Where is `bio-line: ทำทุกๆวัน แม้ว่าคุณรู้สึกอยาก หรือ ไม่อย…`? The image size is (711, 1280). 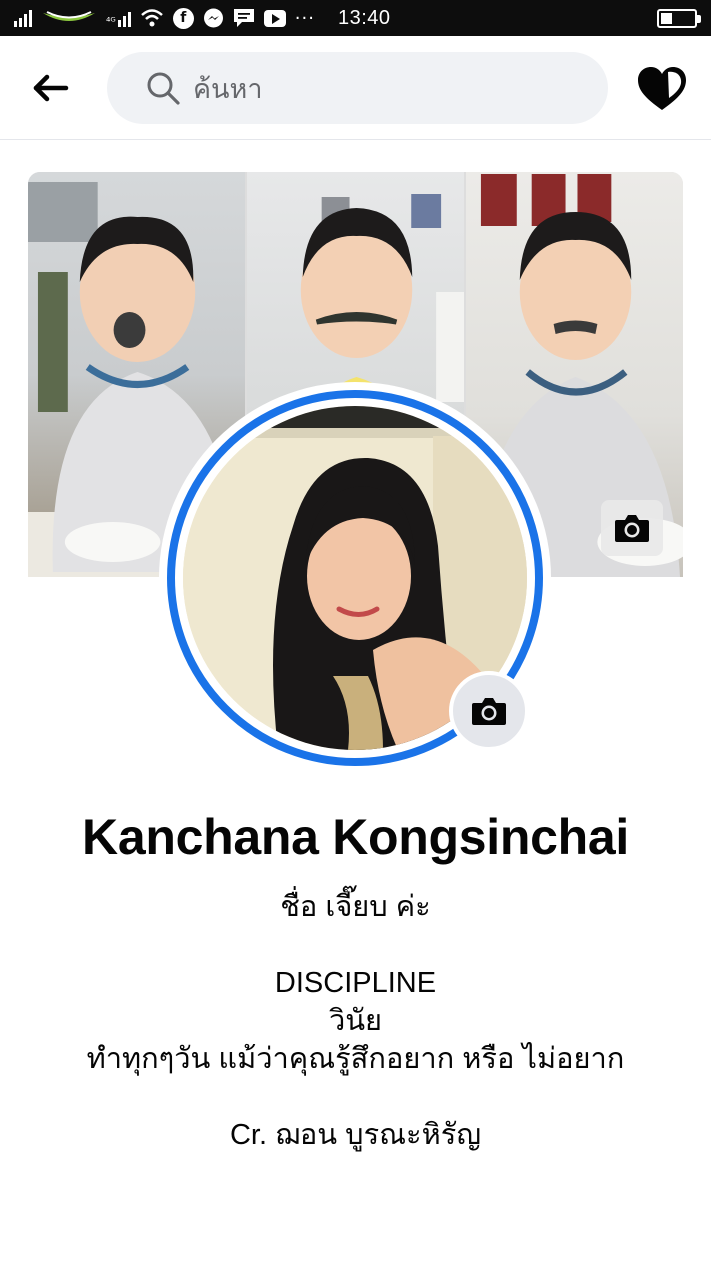 bio-line: ทำทุกๆวัน แม้ว่าคุณรู้สึกอยาก หรือ ไม่อย… is located at coordinates (355, 1059).